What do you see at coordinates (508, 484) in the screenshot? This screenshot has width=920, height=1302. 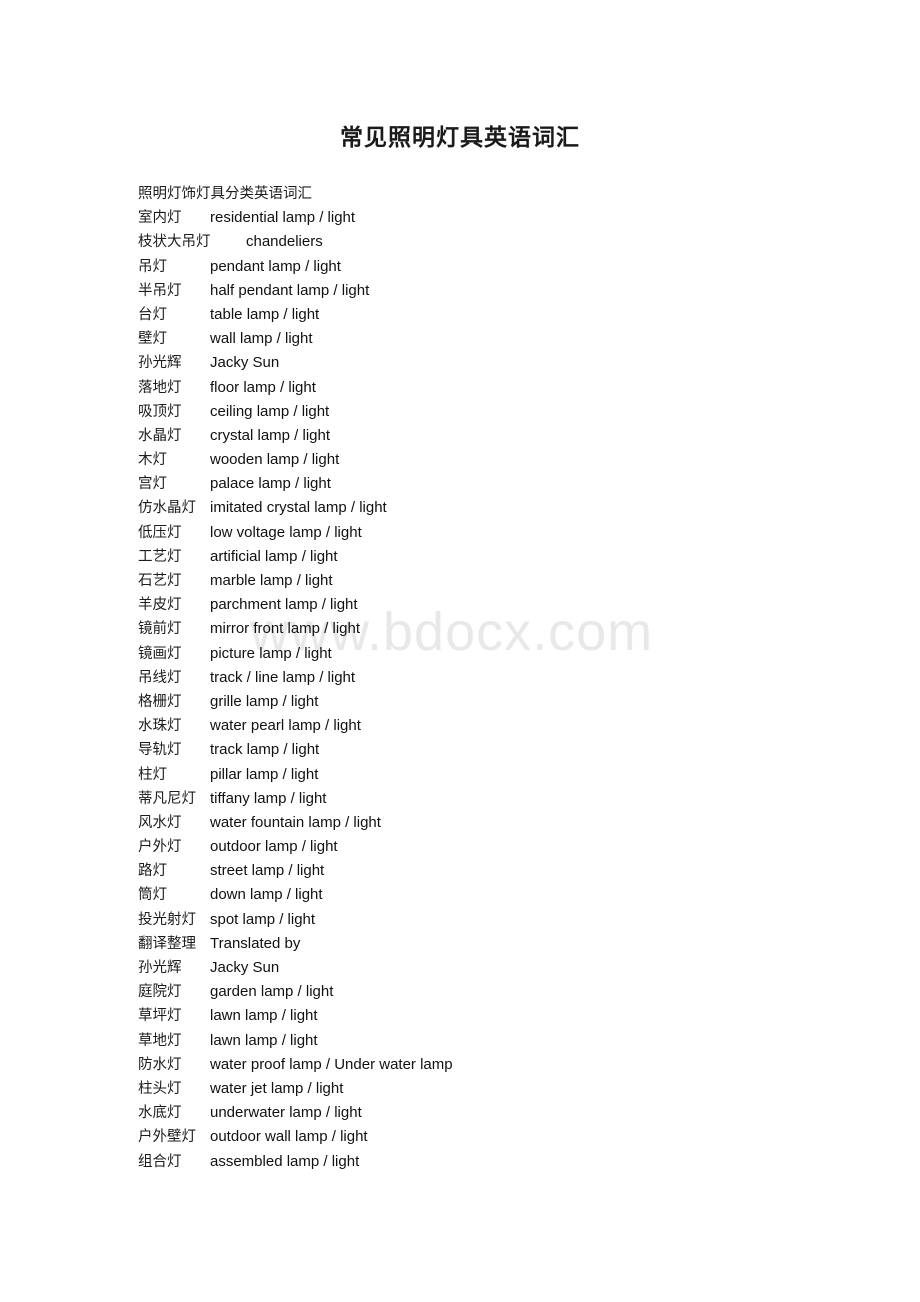 I see `list-item: 宫灯 palace lamp / light` at bounding box center [508, 484].